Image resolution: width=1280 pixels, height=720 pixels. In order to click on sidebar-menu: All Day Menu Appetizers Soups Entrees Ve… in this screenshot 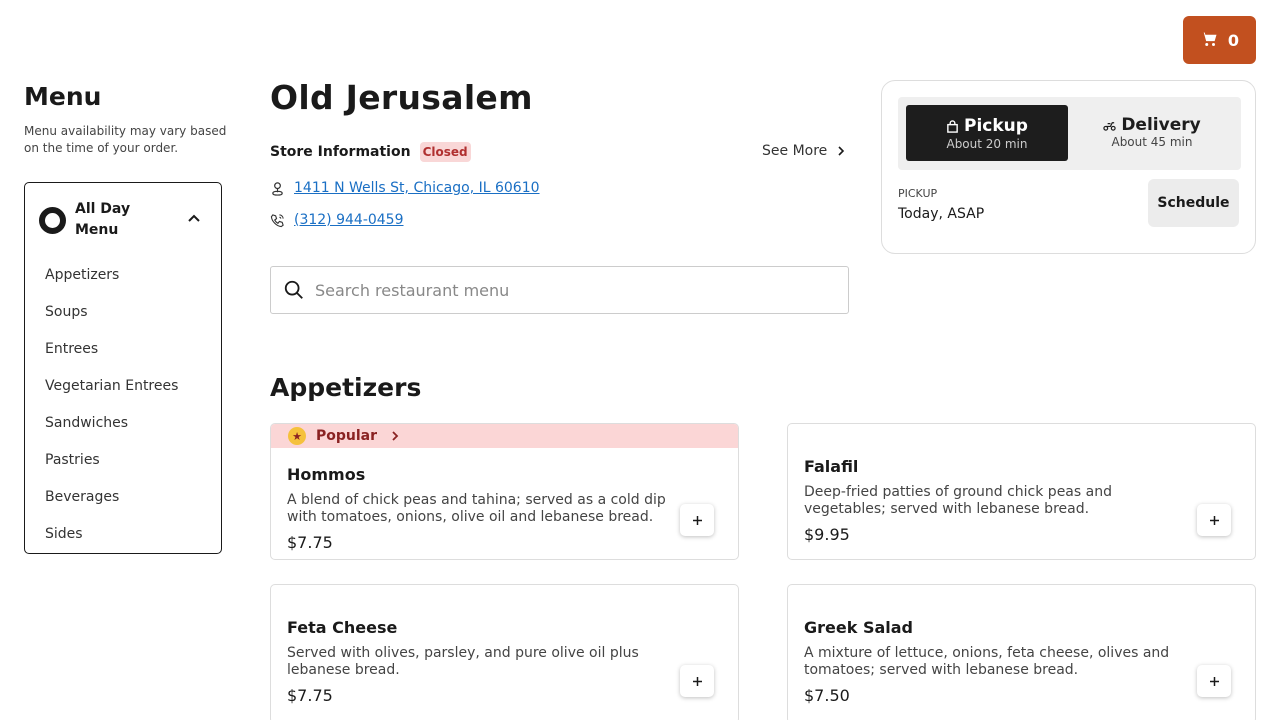, I will do `click(123, 368)`.